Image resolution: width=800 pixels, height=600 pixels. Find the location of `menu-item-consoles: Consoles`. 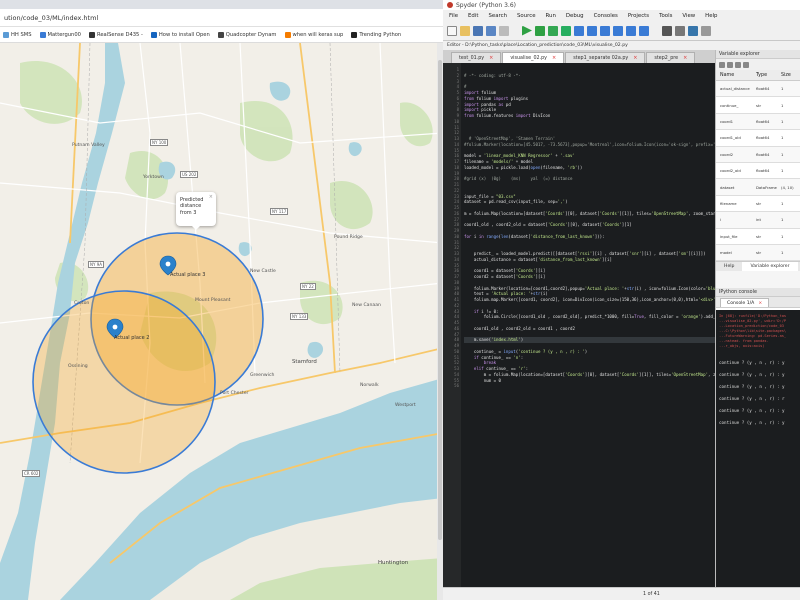

menu-item-consoles: Consoles is located at coordinates (606, 16).